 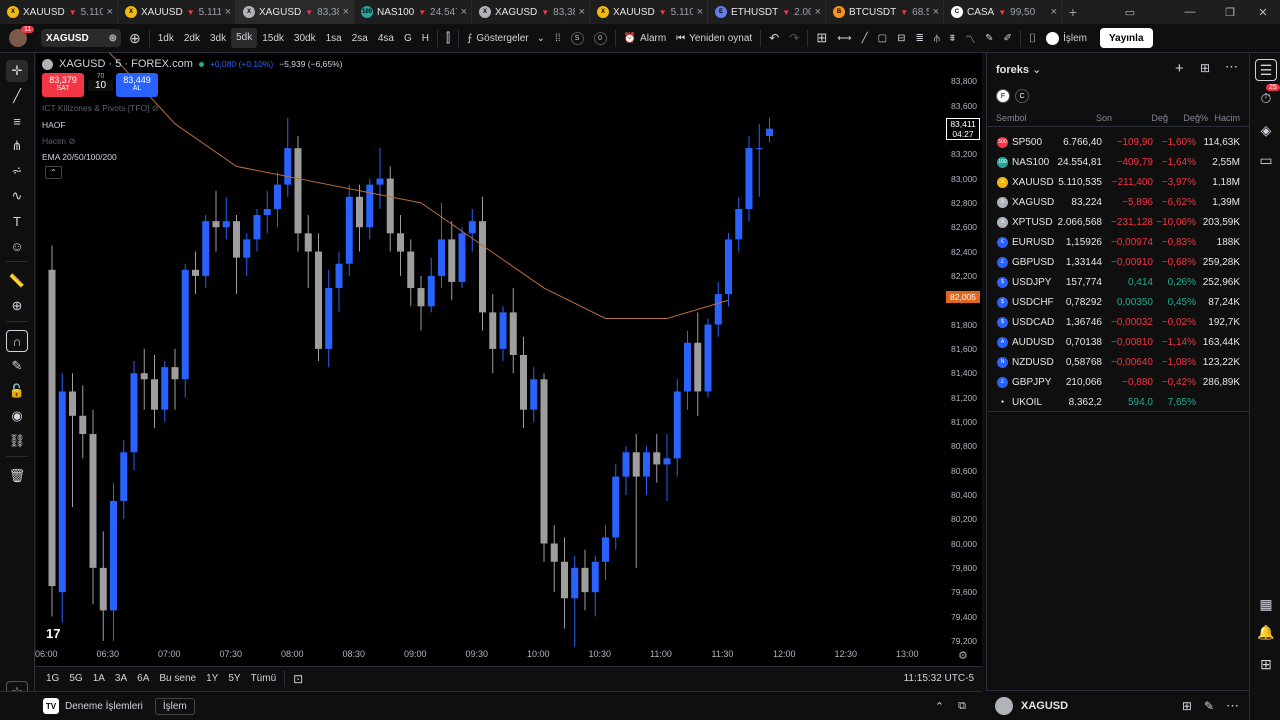 I want to click on camera-icon: ⌷, so click(x=1032, y=38).